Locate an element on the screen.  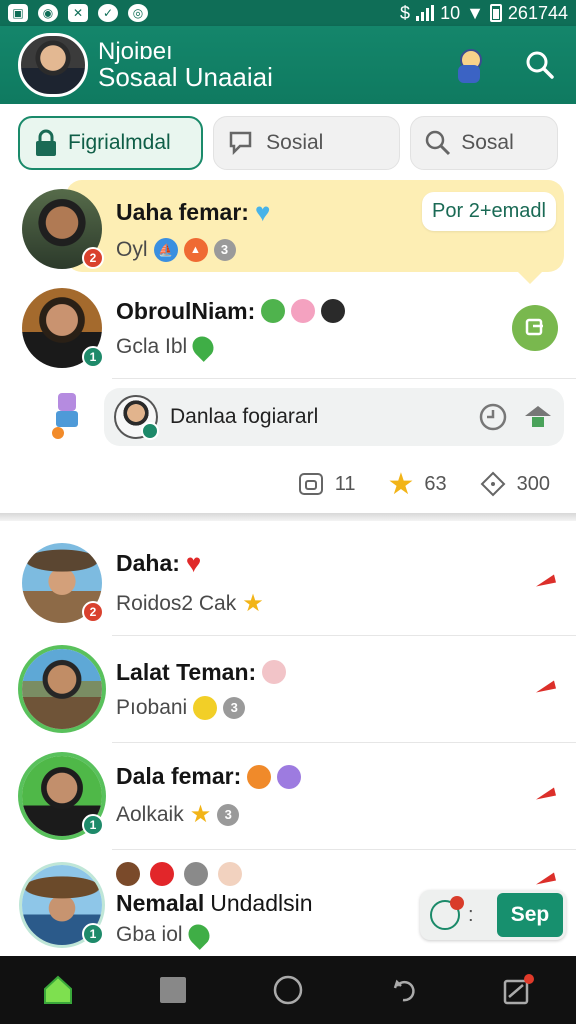
dollar-icon: $ is located at coordinates (405, 12).